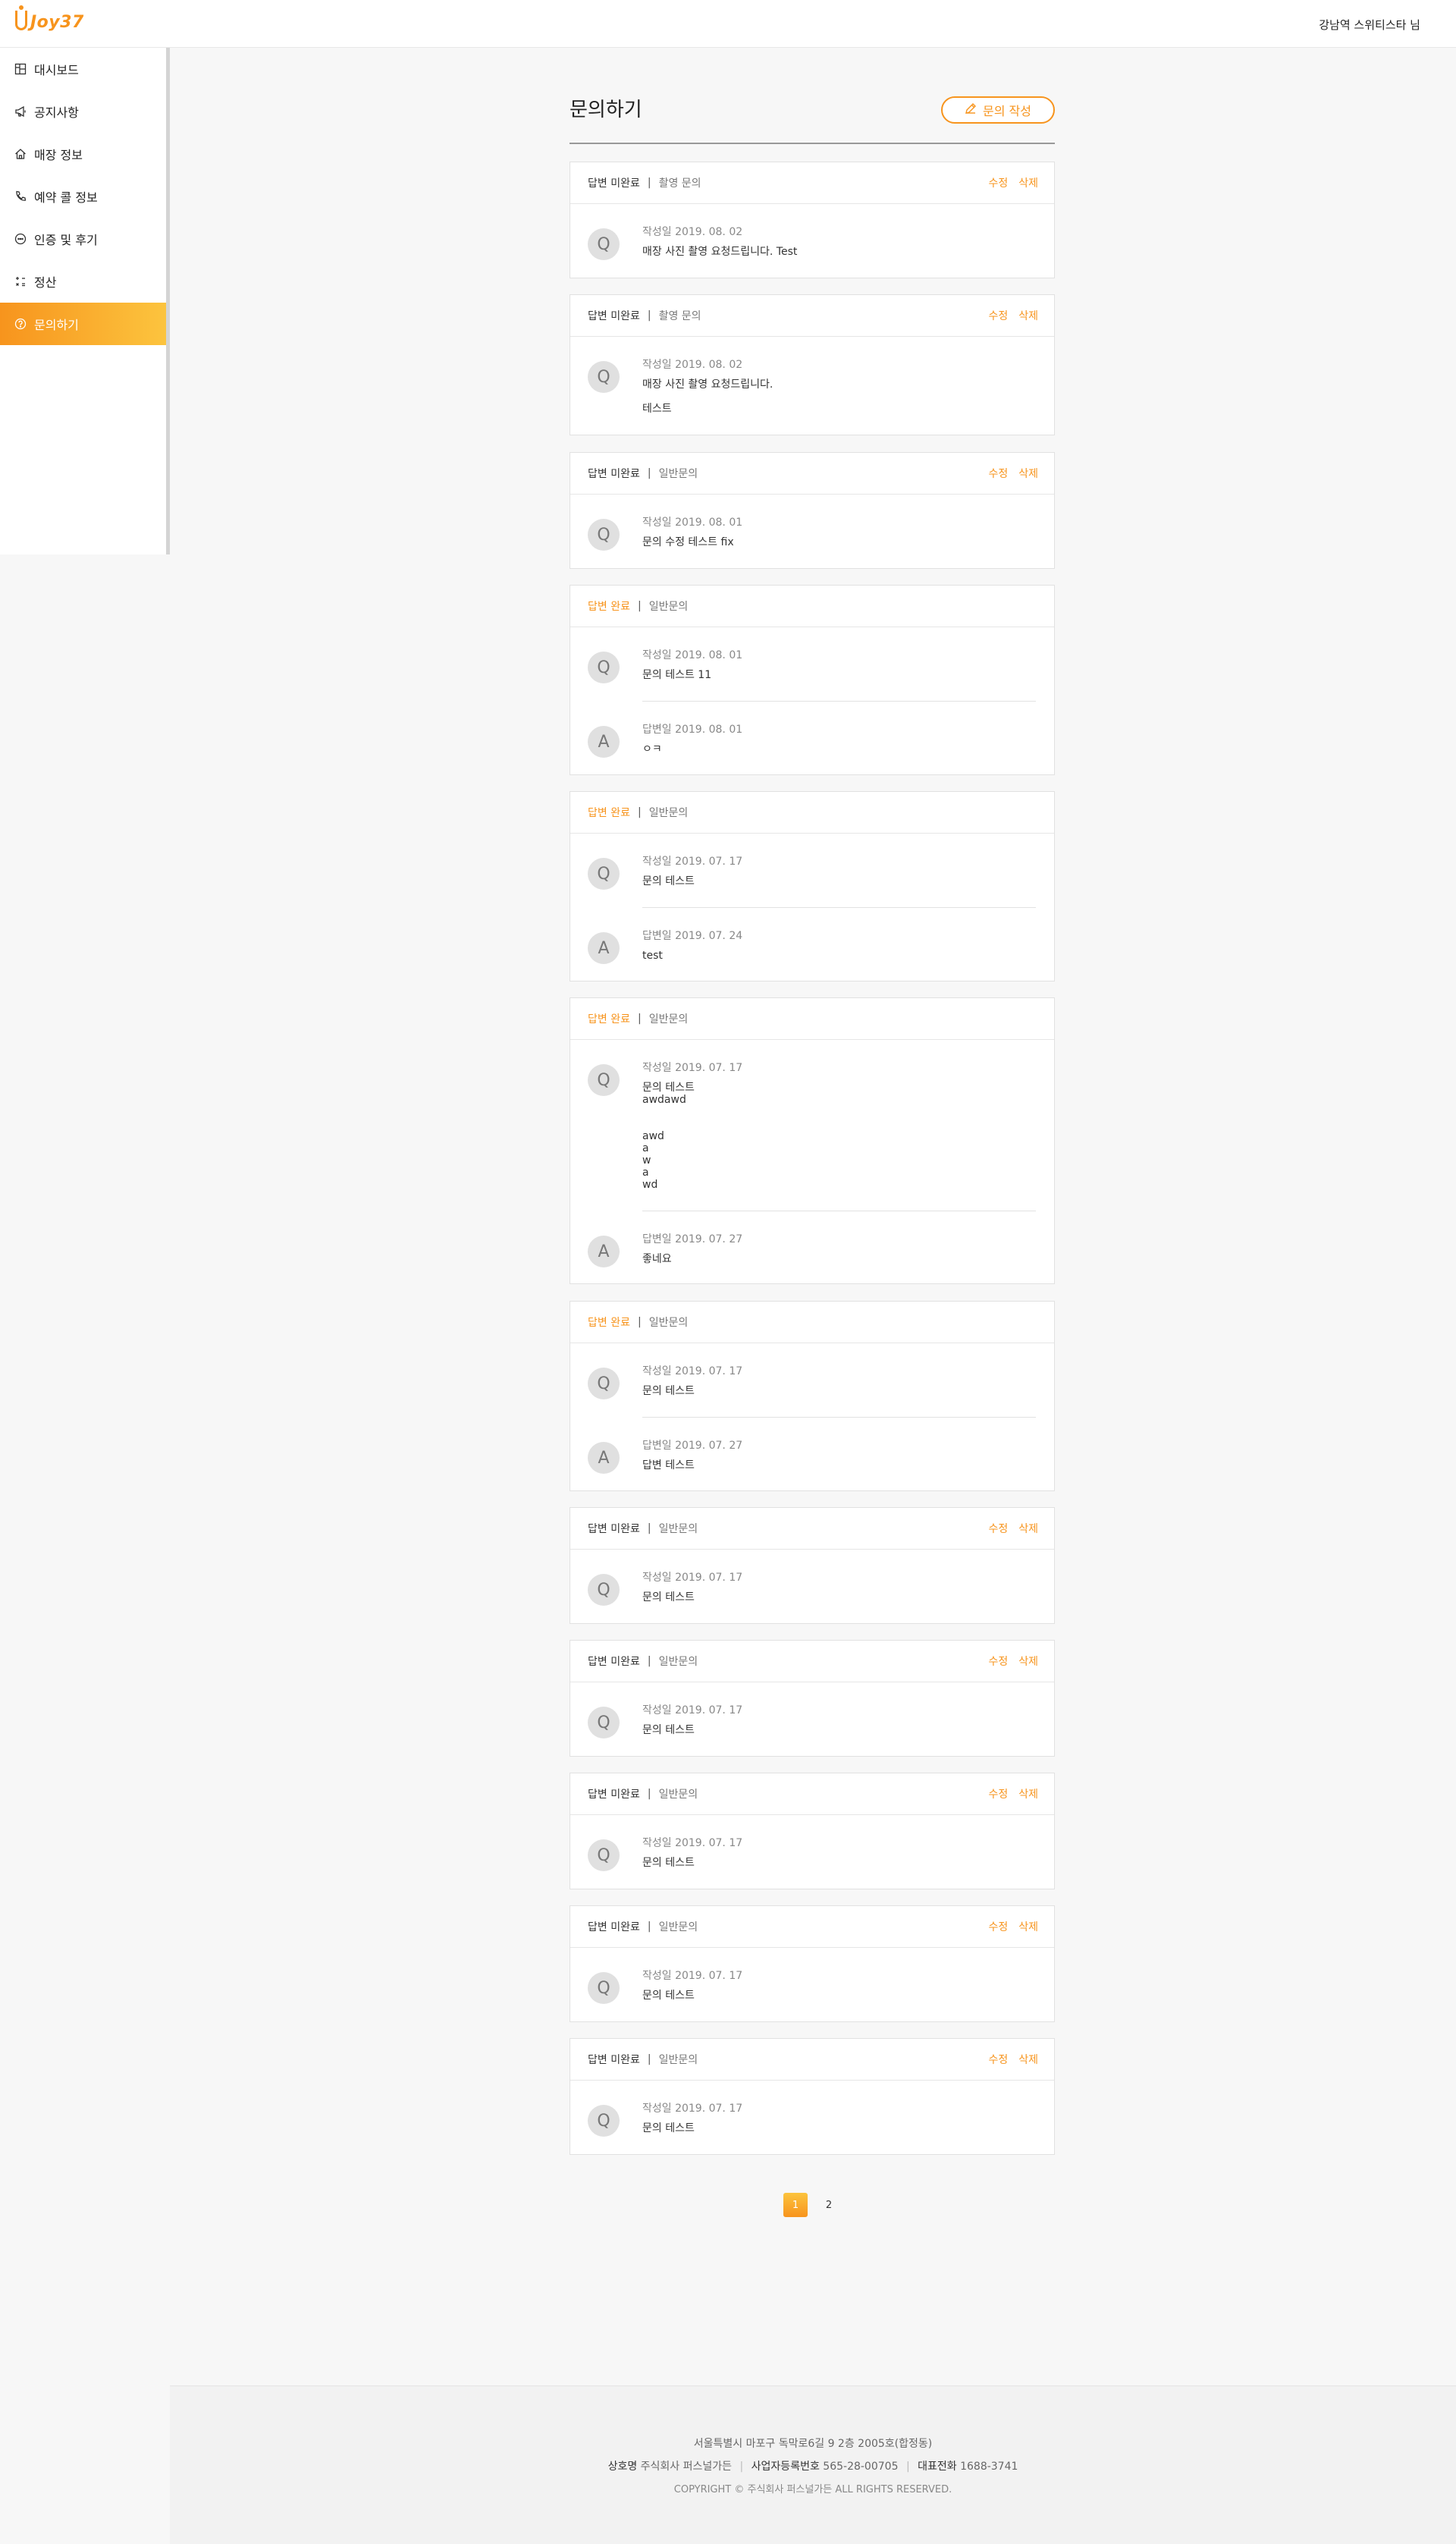 This screenshot has width=1456, height=2544. Describe the element at coordinates (21, 17) in the screenshot. I see `logo-mark-icon` at that location.